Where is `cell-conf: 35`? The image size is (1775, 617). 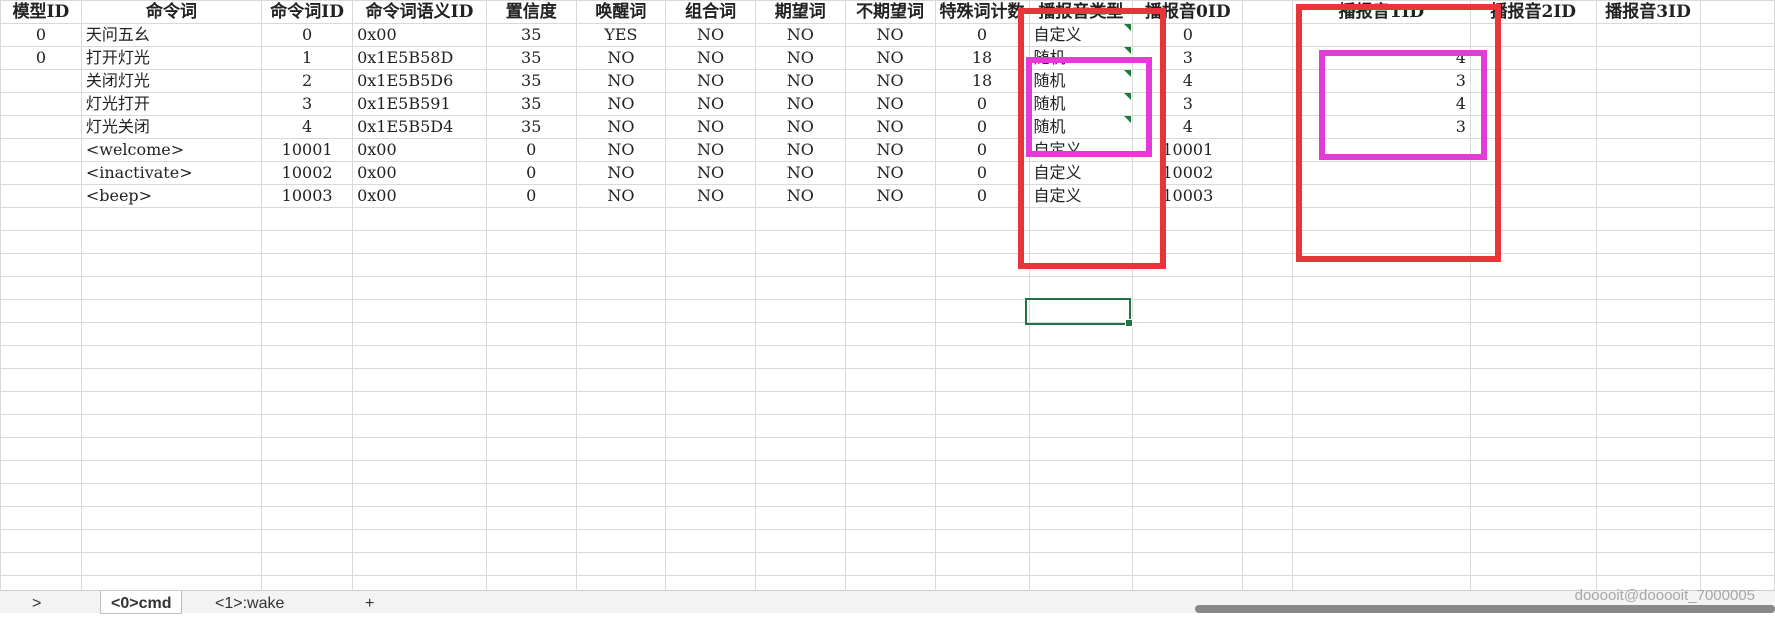 cell-conf: 35 is located at coordinates (531, 35).